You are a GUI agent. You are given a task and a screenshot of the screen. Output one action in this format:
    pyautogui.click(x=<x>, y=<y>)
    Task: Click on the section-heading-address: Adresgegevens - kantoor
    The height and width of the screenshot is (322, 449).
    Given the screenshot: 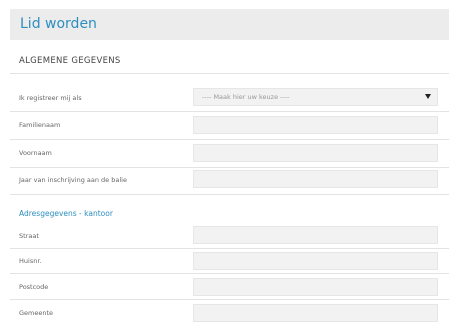 What is the action you would take?
    pyautogui.click(x=66, y=213)
    